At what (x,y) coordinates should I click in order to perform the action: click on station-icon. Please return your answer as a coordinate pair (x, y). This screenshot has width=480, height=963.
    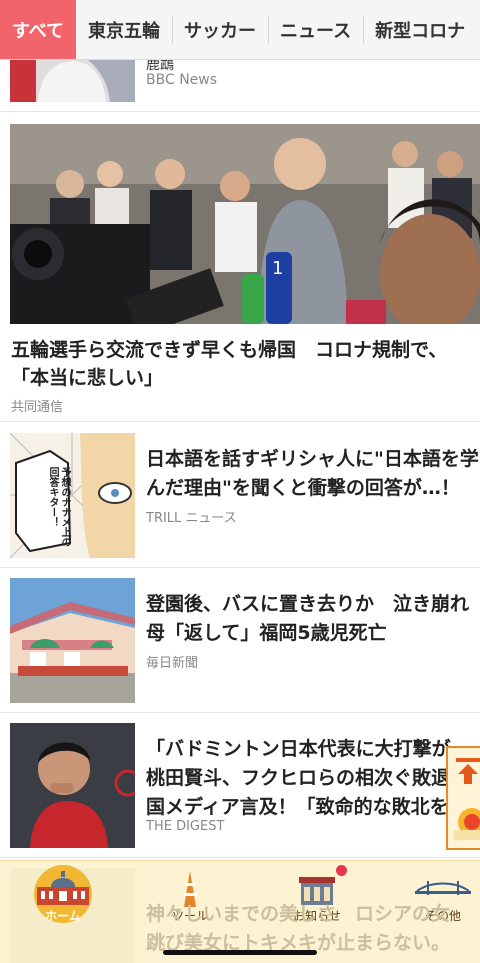
    Looking at the image, I should click on (63, 888).